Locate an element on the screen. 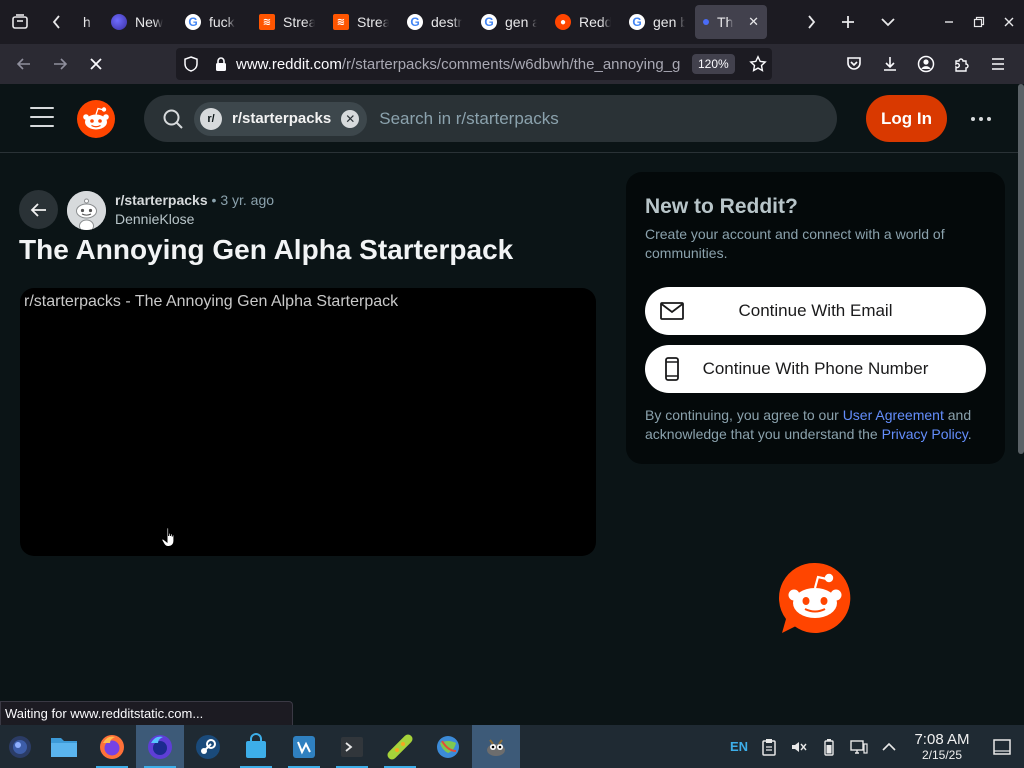  firefox-icon is located at coordinates (112, 746).